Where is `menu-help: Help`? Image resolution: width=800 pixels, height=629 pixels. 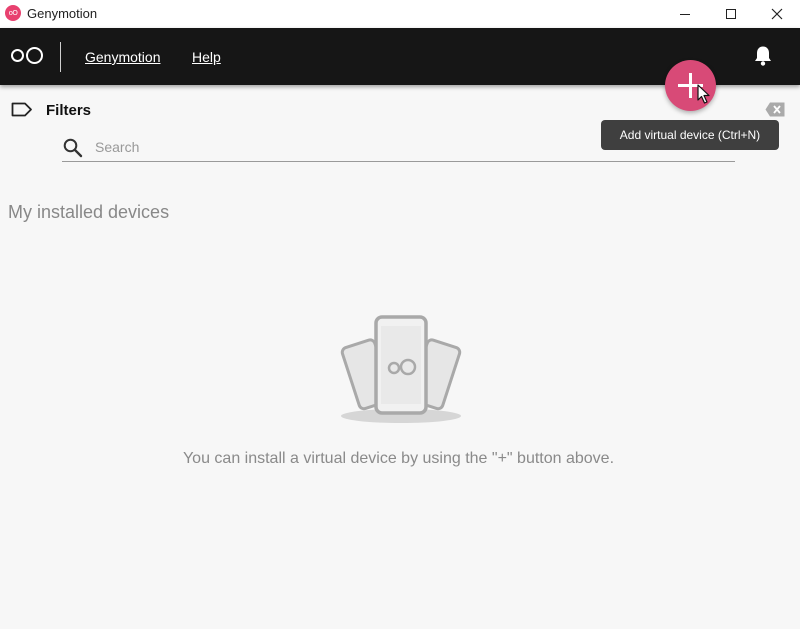
menu-help: Help is located at coordinates (206, 57).